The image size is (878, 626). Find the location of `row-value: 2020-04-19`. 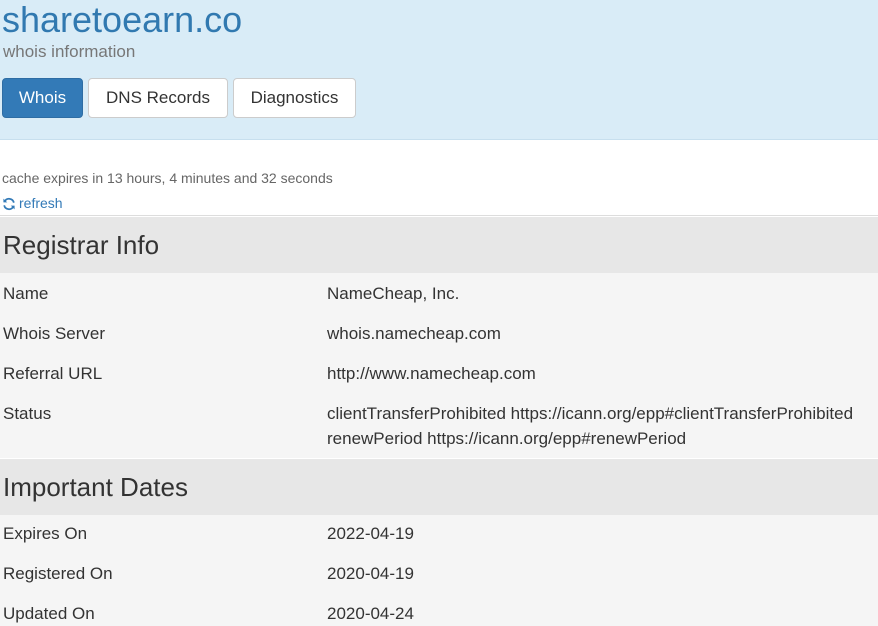

row-value: 2020-04-19 is located at coordinates (370, 573).